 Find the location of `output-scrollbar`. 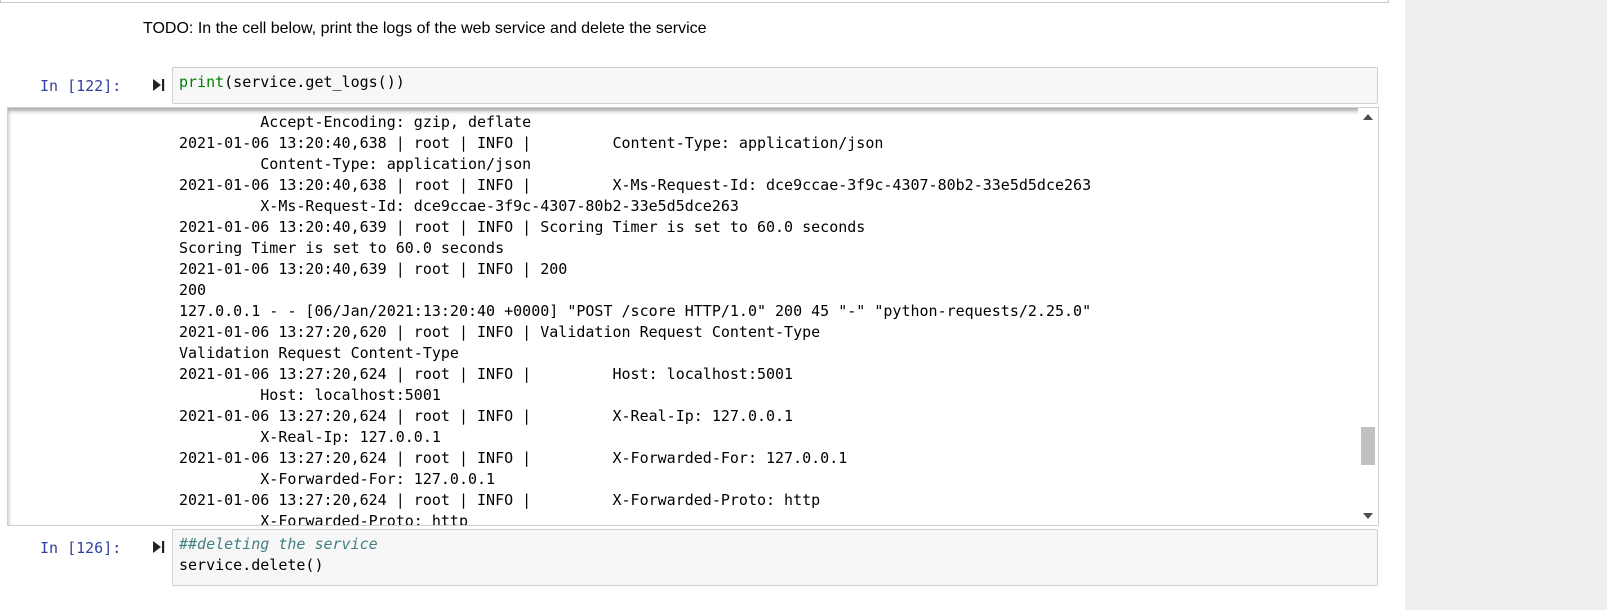

output-scrollbar is located at coordinates (1368, 316).